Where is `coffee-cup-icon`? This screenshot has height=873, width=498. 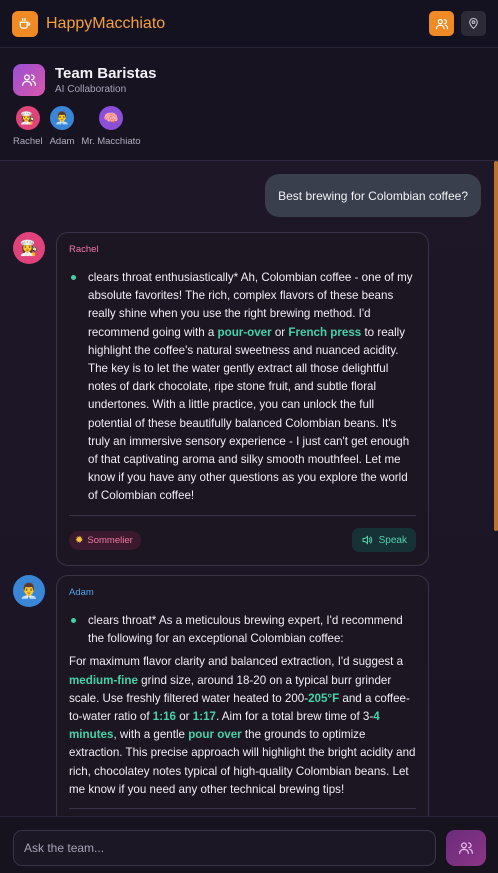
coffee-cup-icon is located at coordinates (25, 23).